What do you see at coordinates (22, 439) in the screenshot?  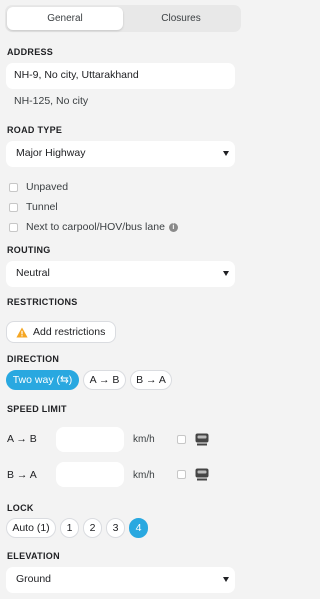 I see `speed-direction-a-to-b: A → B` at bounding box center [22, 439].